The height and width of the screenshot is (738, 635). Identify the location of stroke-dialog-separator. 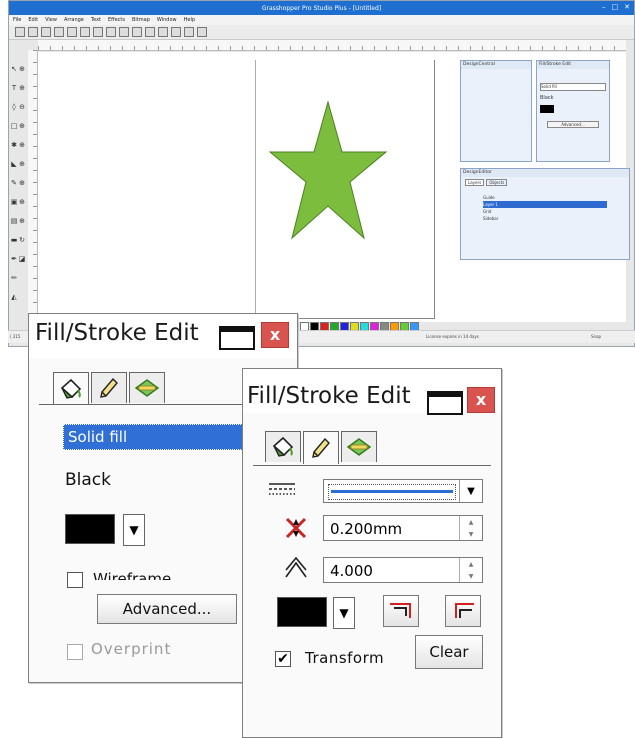
(372, 465).